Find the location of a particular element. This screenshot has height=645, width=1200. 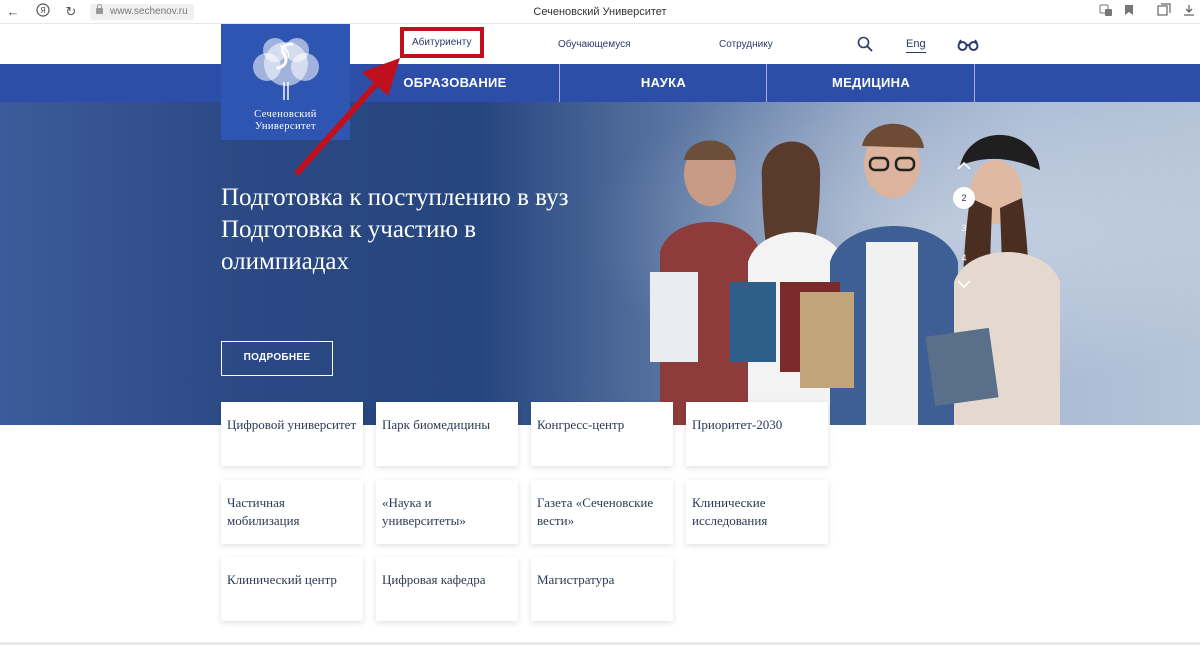

slide-2: 2 is located at coordinates (964, 198).